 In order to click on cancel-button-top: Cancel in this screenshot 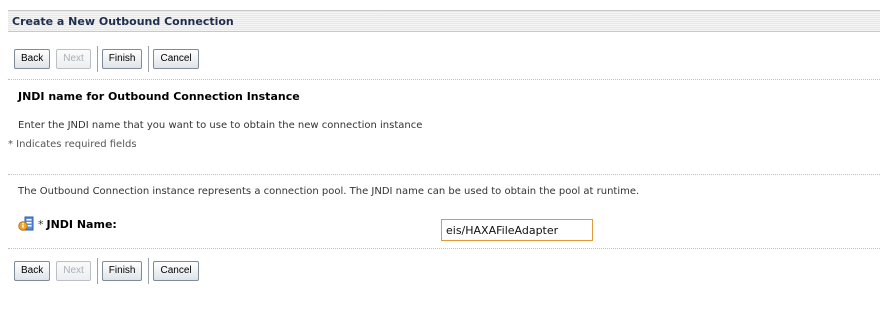, I will do `click(176, 59)`.